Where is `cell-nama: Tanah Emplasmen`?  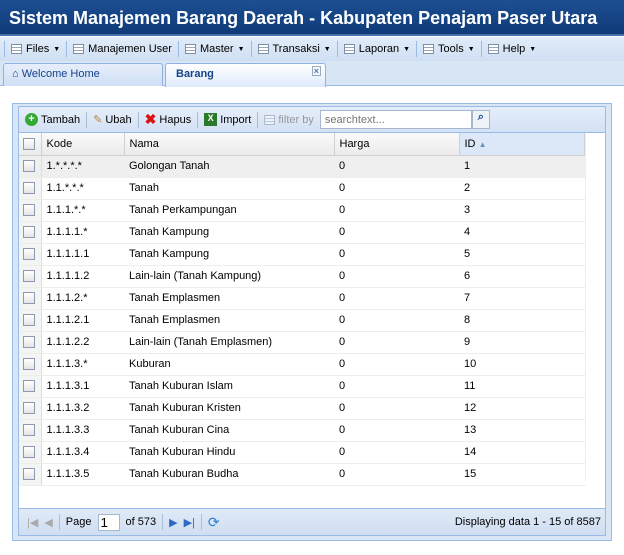
cell-nama: Tanah Emplasmen is located at coordinates (229, 298).